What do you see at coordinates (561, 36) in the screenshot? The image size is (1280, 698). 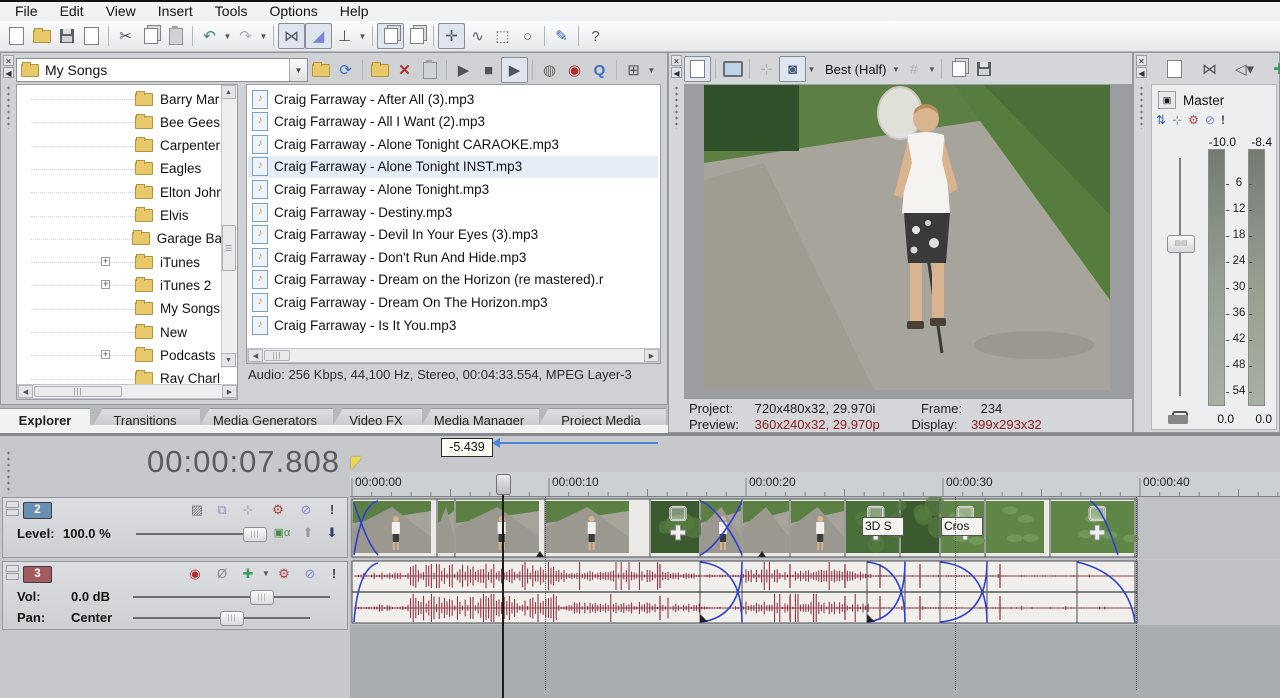 I see `pen-tool-button: ✎` at bounding box center [561, 36].